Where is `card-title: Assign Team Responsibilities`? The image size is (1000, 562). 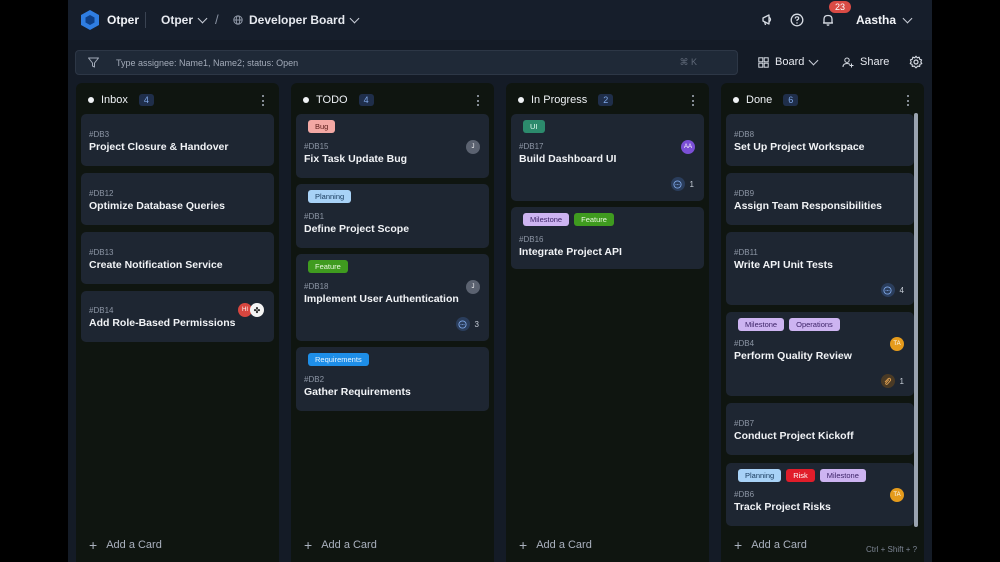
card-title: Assign Team Responsibilities is located at coordinates (808, 206).